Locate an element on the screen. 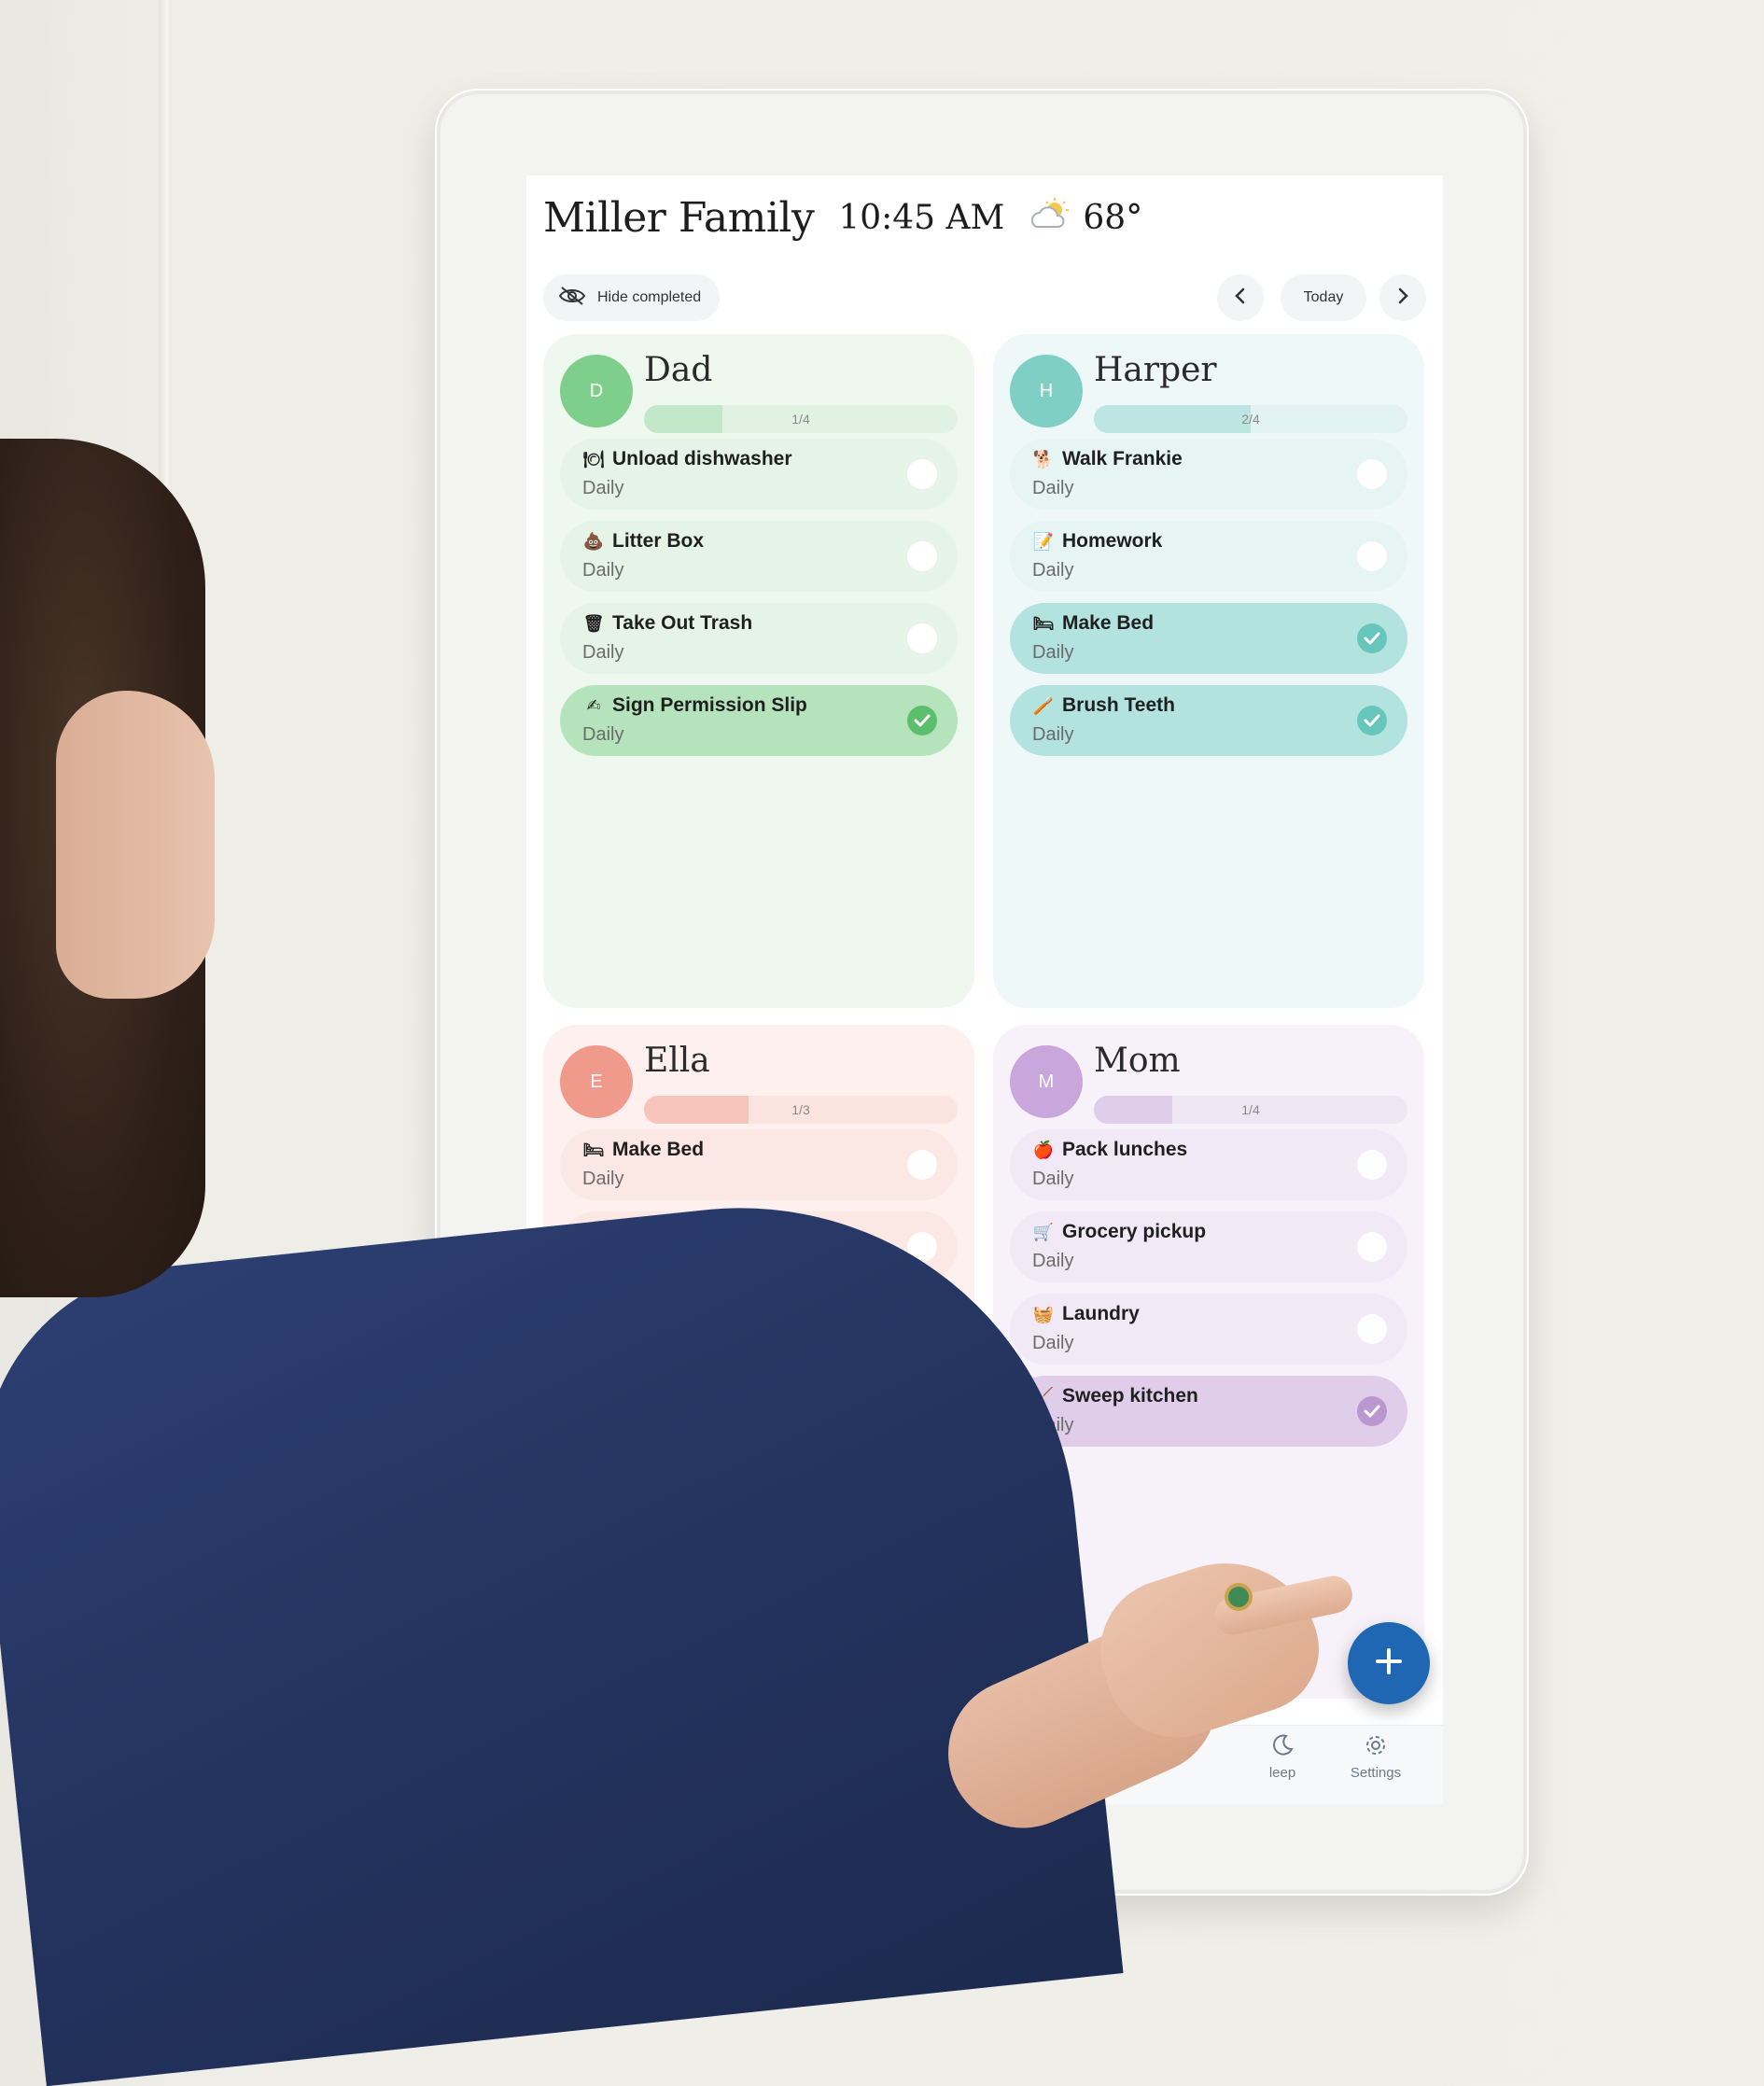 This screenshot has height=2086, width=1764. chore-title-row: 🛒 Grocery pickup is located at coordinates (1119, 1232).